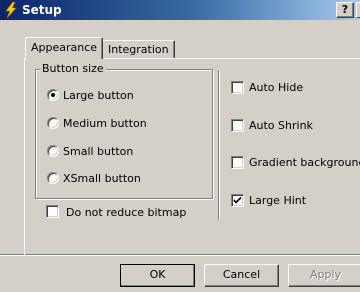 This screenshot has height=292, width=360. I want to click on cancel-button: Cancel, so click(241, 275).